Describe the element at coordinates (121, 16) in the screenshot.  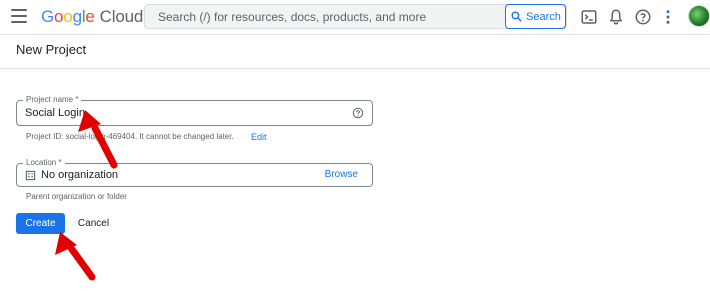
I see `logo-product: Cloud` at that location.